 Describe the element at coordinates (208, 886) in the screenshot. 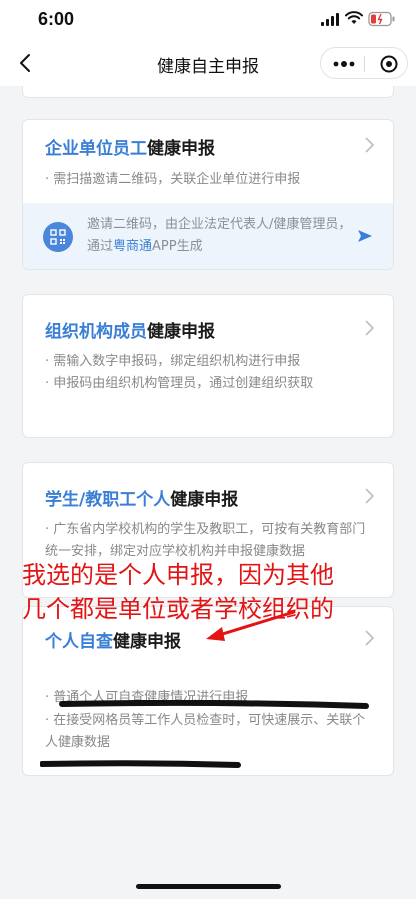

I see `home-indicator` at that location.